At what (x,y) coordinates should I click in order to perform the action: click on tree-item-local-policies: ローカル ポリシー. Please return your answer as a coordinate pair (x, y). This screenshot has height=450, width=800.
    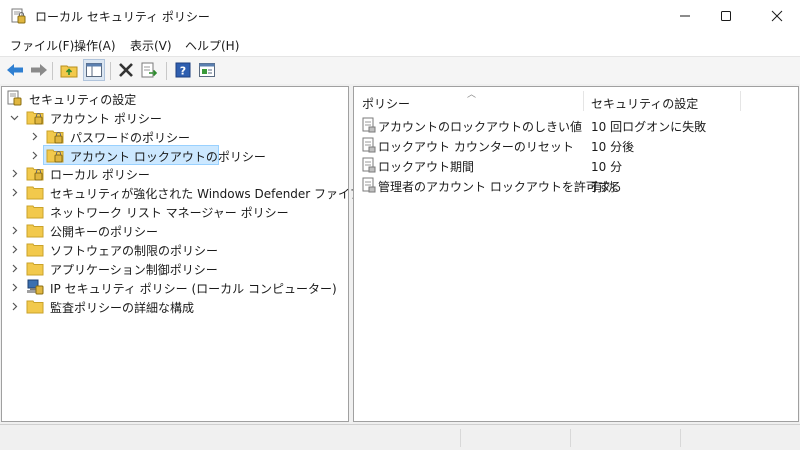
    Looking at the image, I should click on (106, 173).